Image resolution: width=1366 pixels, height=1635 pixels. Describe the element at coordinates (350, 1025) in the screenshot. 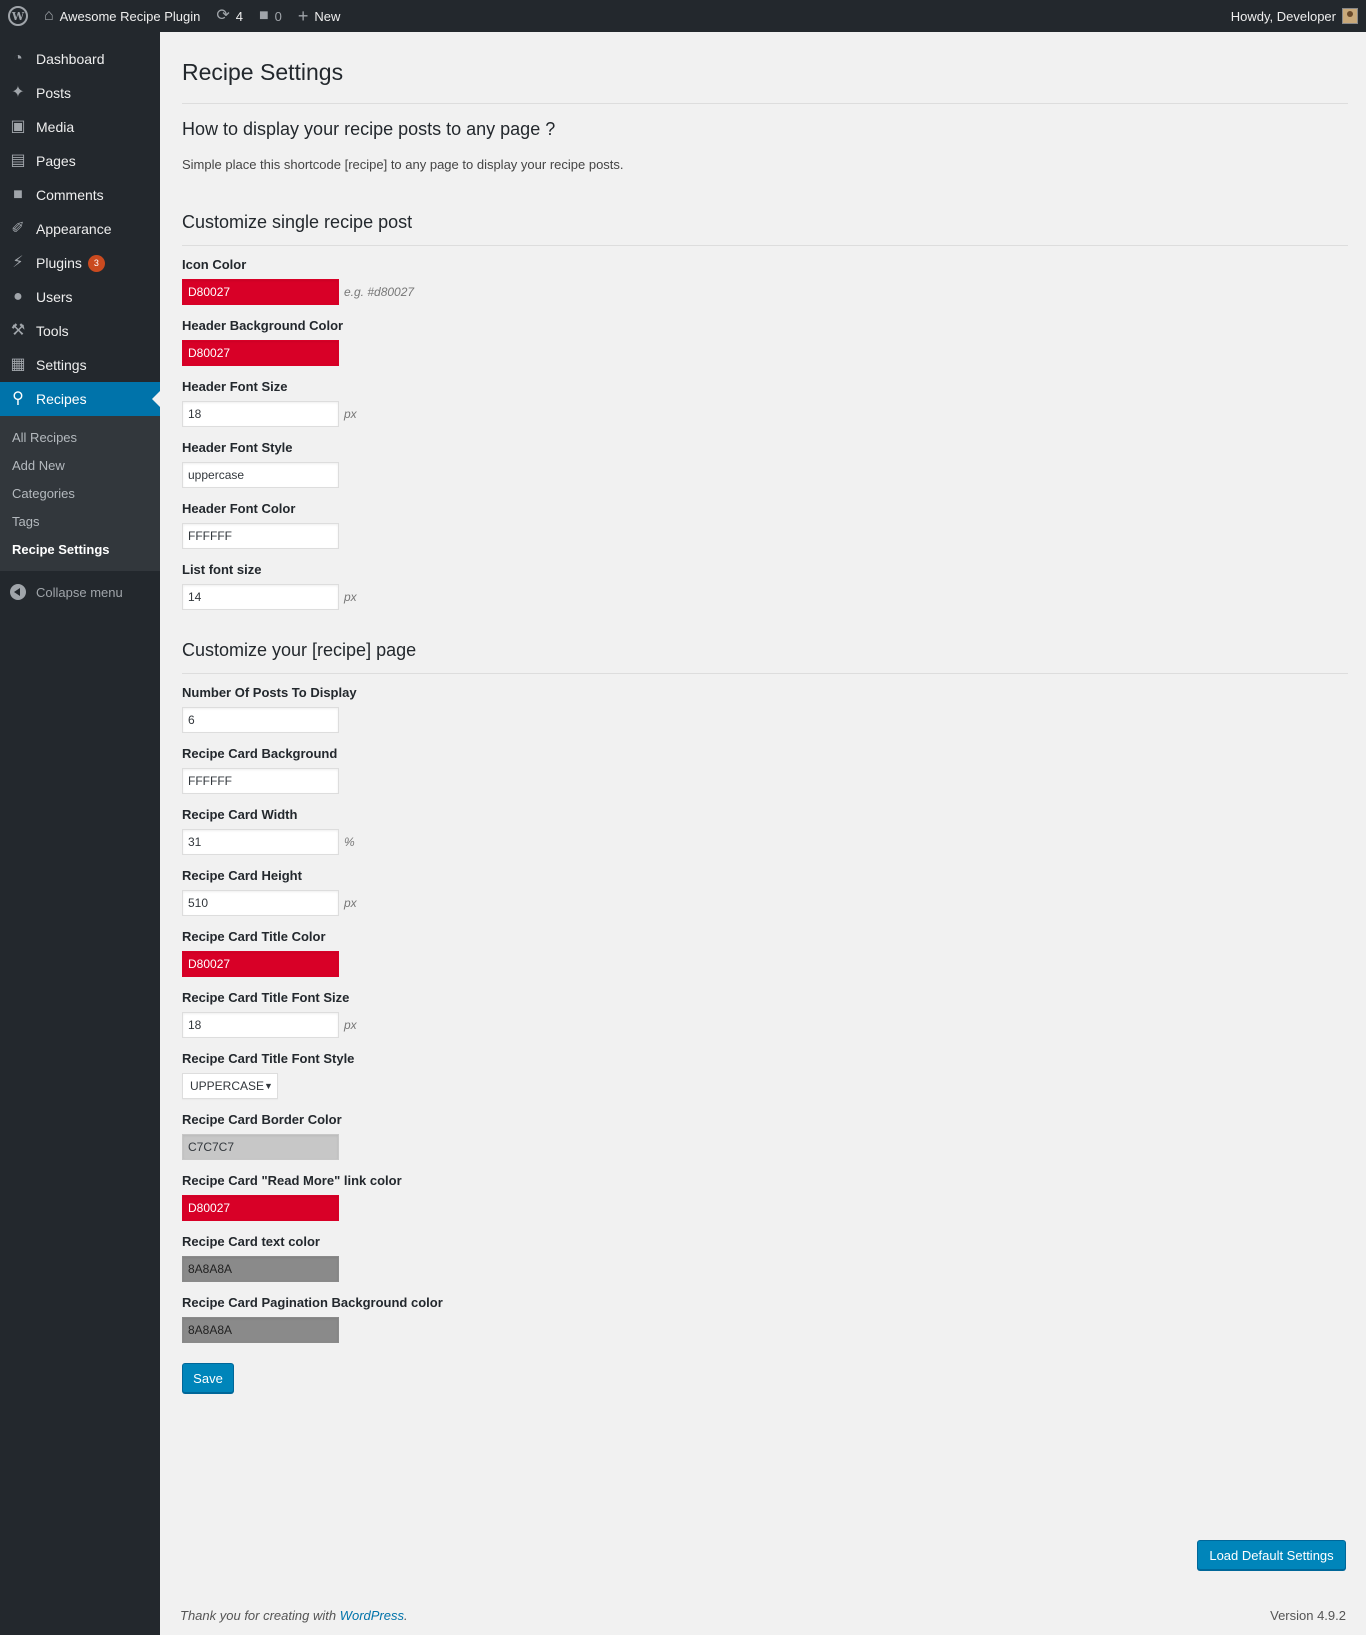

I see `px-unit: px` at that location.